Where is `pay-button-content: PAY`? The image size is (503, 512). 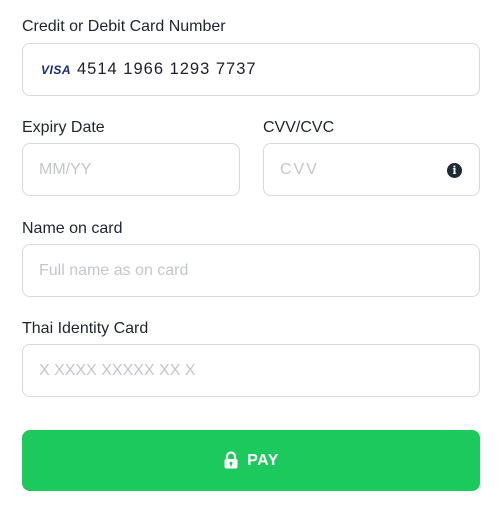 pay-button-content: PAY is located at coordinates (251, 460).